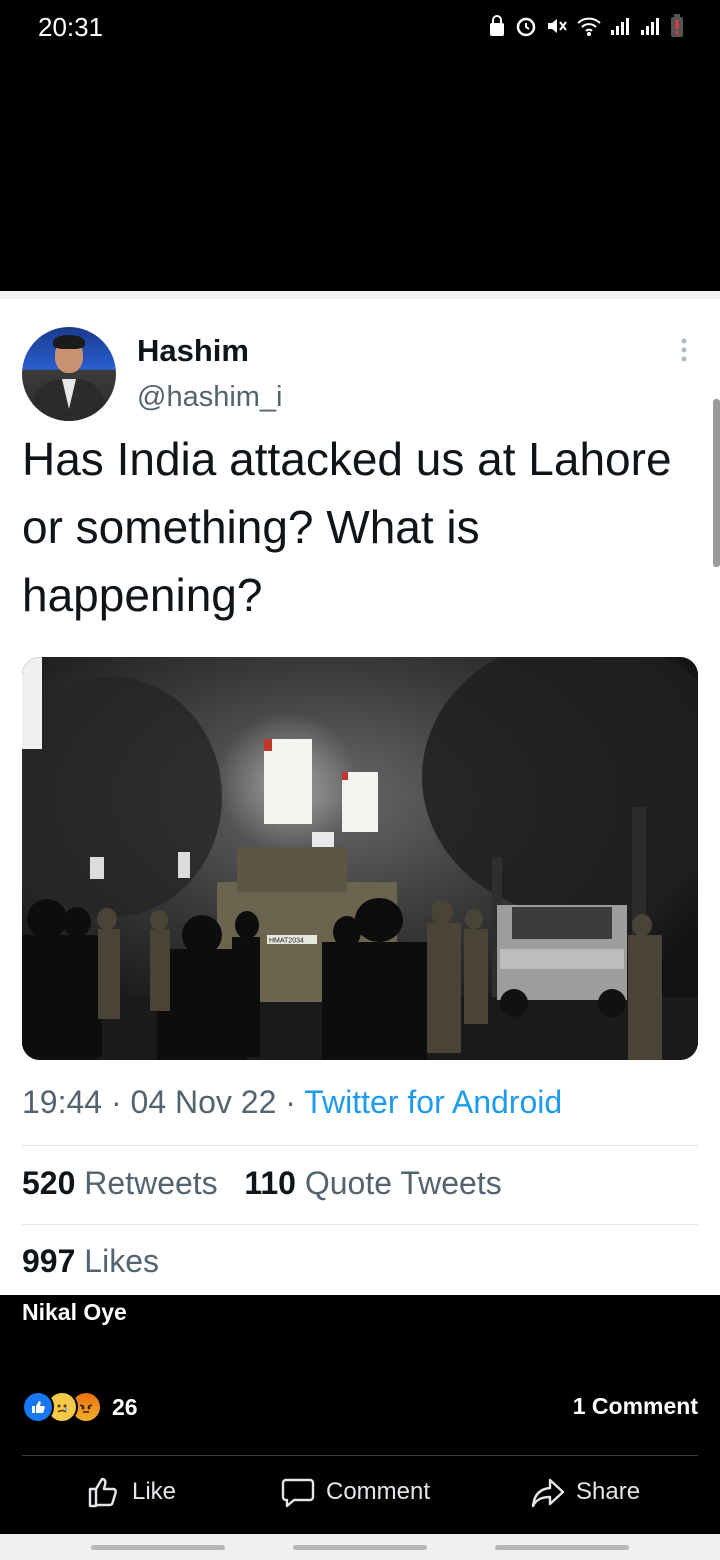 This screenshot has height=1560, width=720. What do you see at coordinates (49, 1261) in the screenshot?
I see `likes-count: 997` at bounding box center [49, 1261].